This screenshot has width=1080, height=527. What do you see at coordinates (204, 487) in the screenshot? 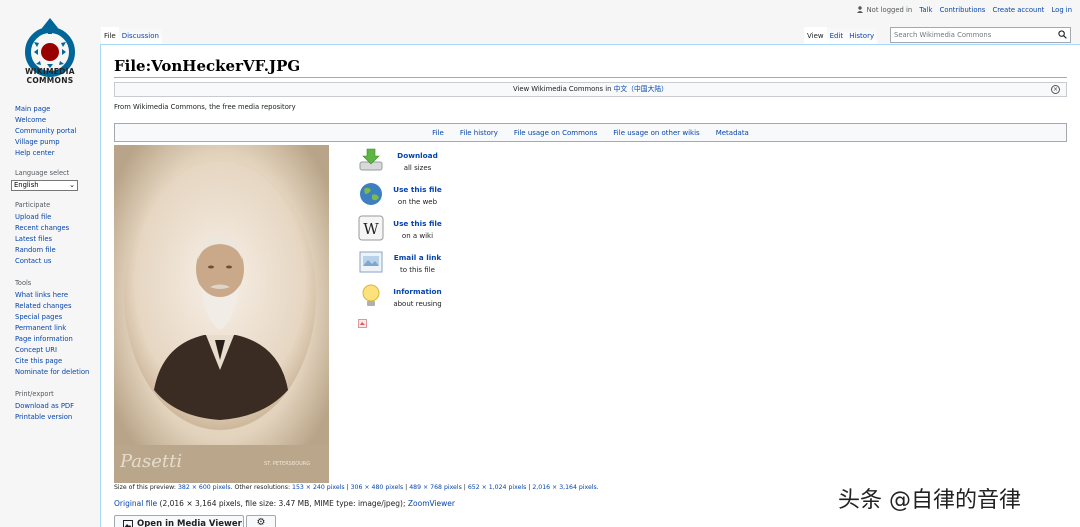
I see `preview-size-link: 382 × 600 pixels` at bounding box center [204, 487].